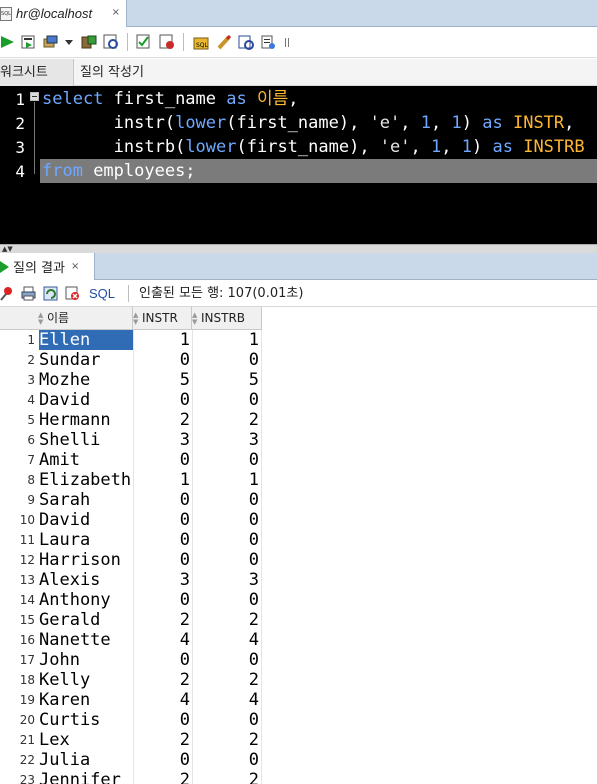 This screenshot has height=784, width=597. Describe the element at coordinates (86, 600) in the screenshot. I see `name-cell: Anthony` at that location.